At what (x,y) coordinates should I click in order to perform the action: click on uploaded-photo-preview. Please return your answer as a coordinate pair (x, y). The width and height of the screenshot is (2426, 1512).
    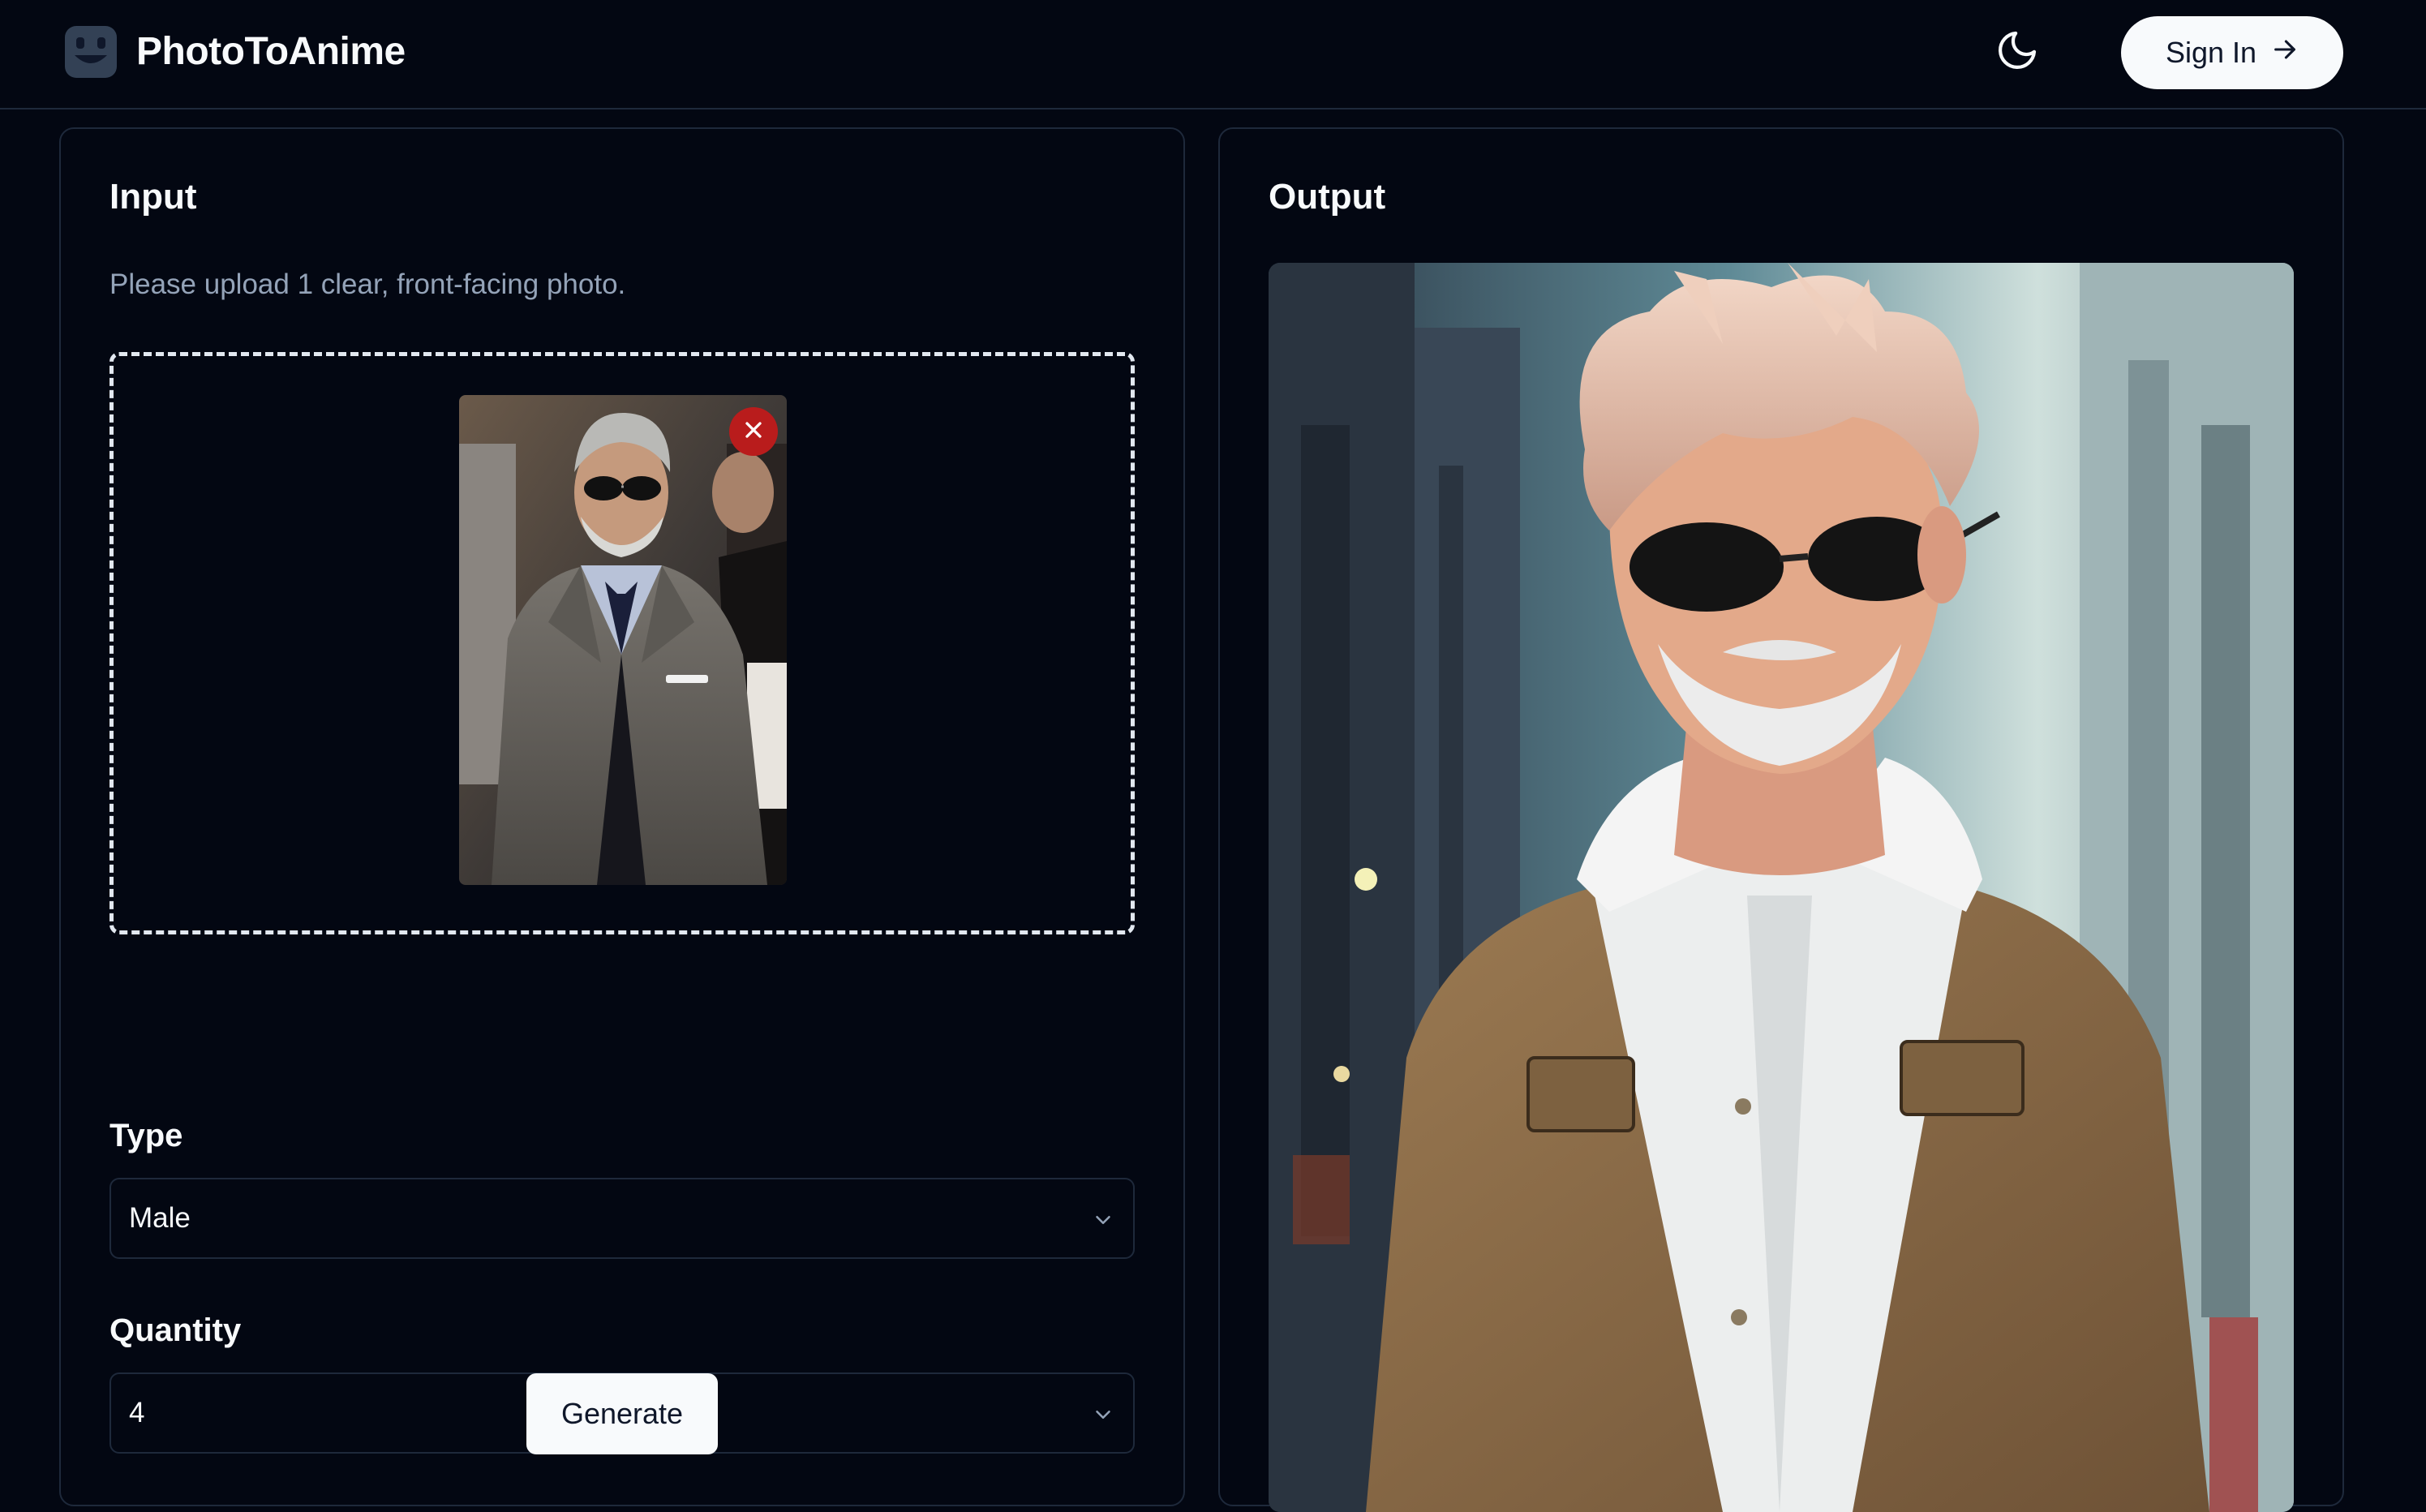
    Looking at the image, I should click on (623, 640).